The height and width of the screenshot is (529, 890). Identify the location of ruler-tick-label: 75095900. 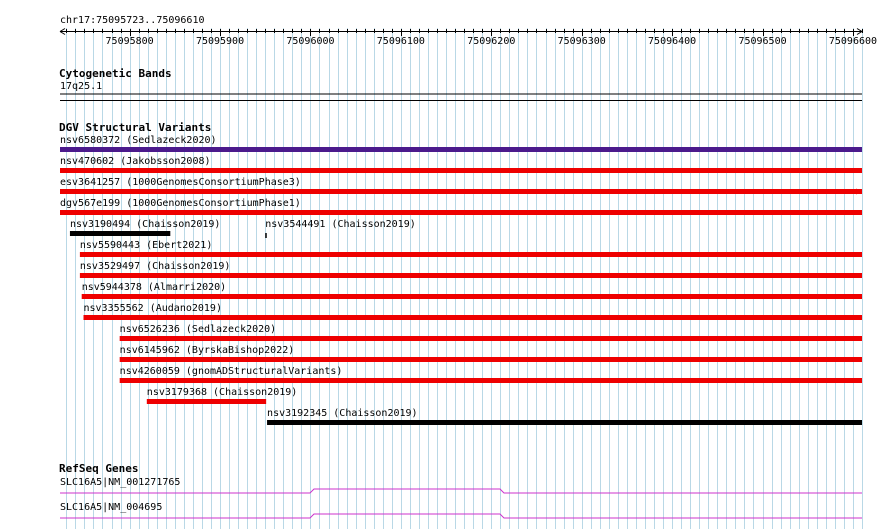
(220, 41).